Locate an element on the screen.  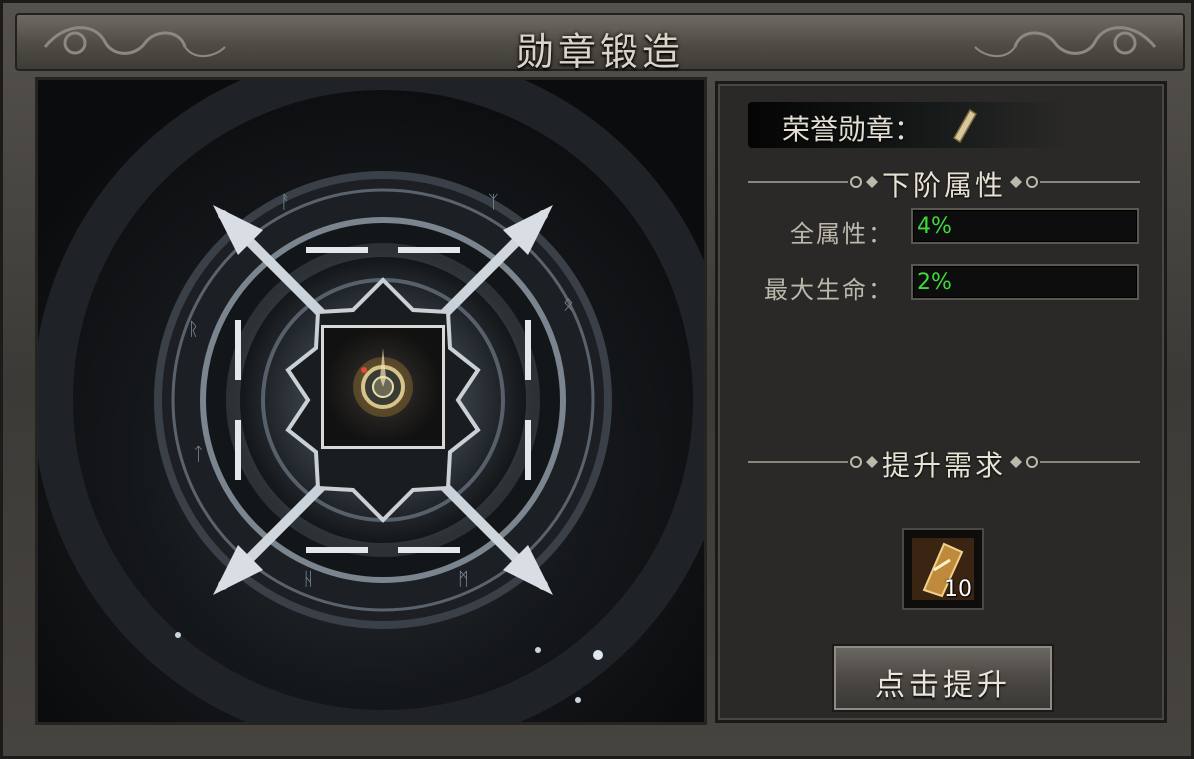
stat-value: 4% is located at coordinates (1025, 226).